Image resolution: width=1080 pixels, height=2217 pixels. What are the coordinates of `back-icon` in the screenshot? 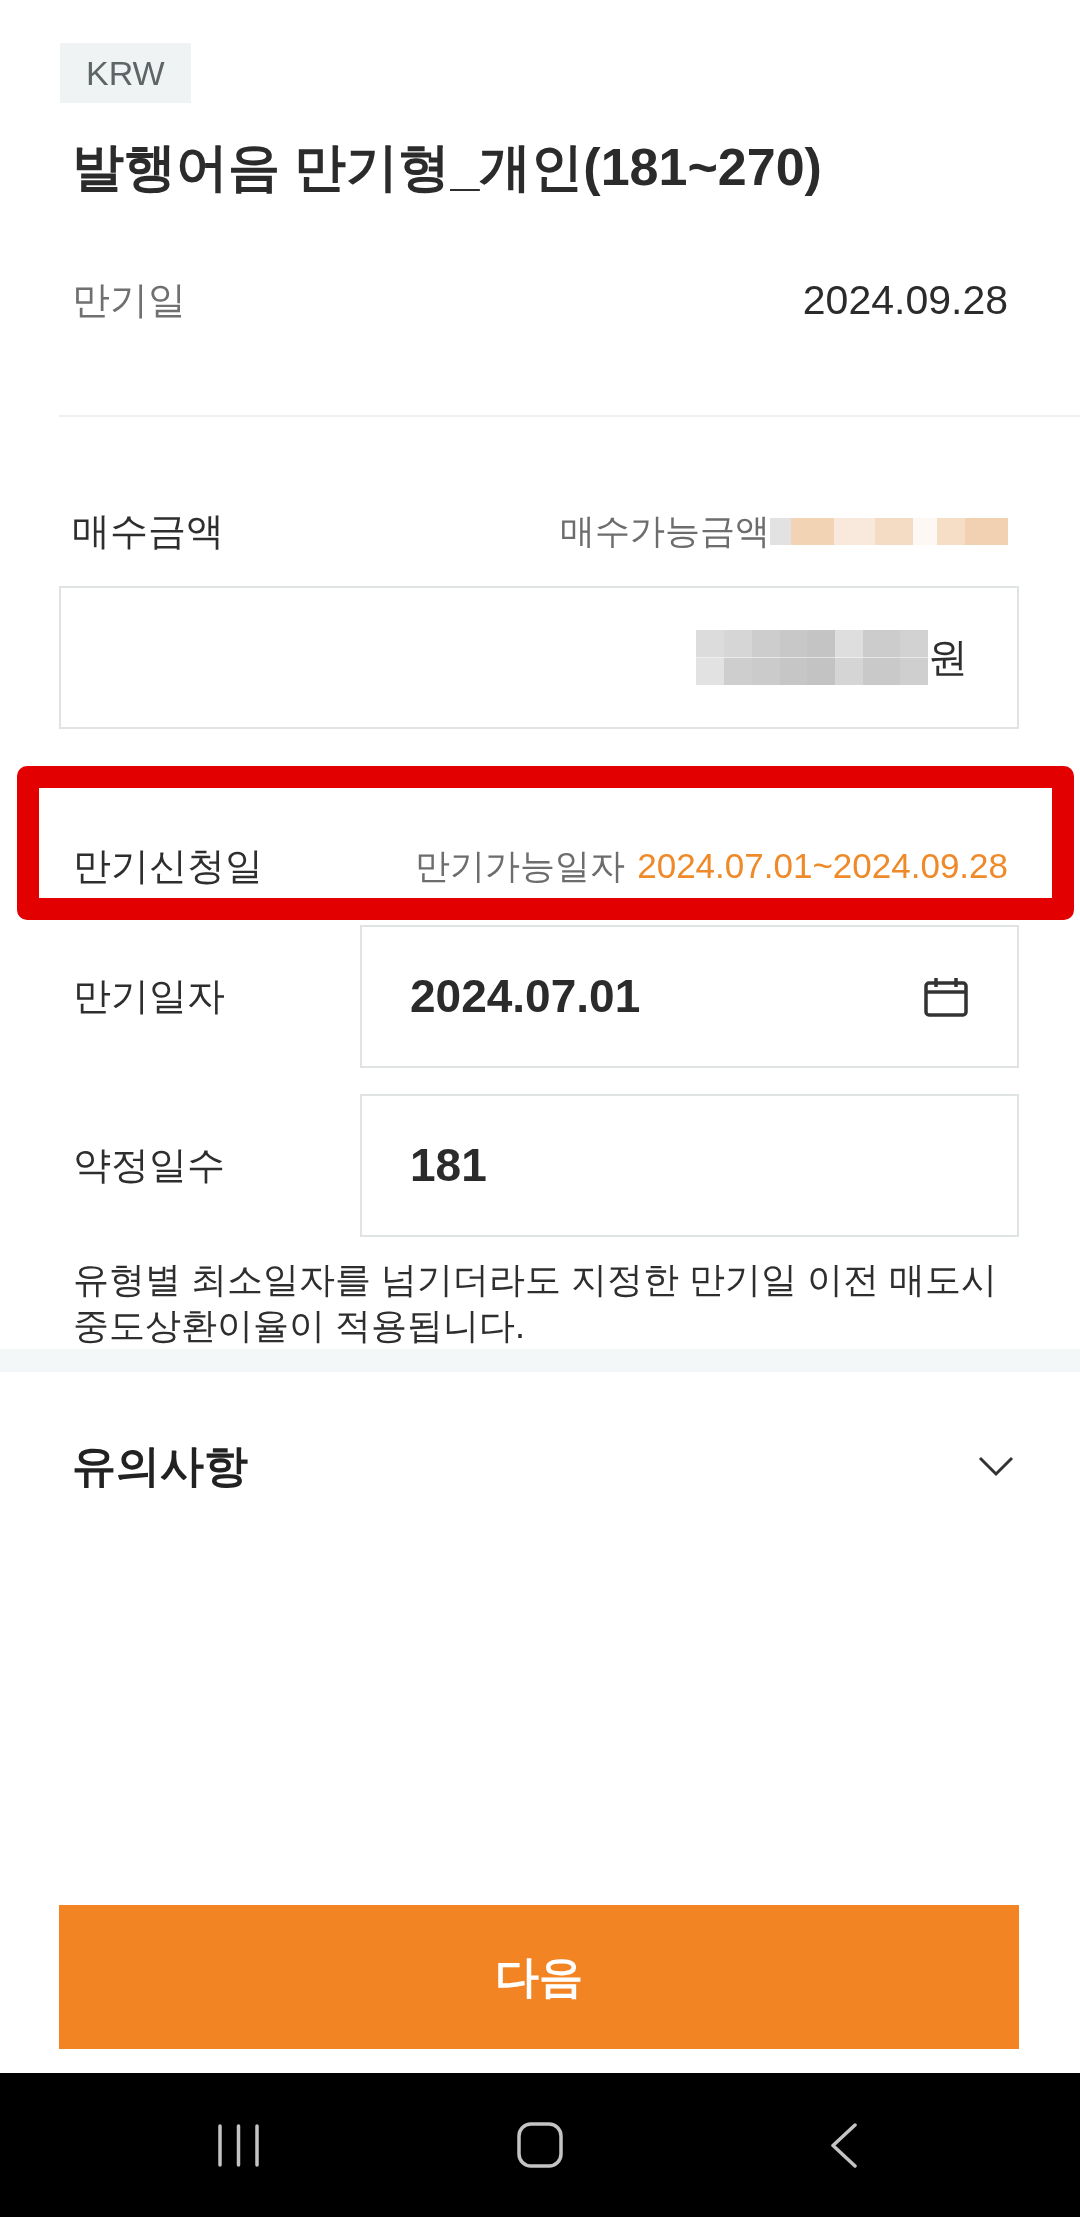 It's located at (843, 2145).